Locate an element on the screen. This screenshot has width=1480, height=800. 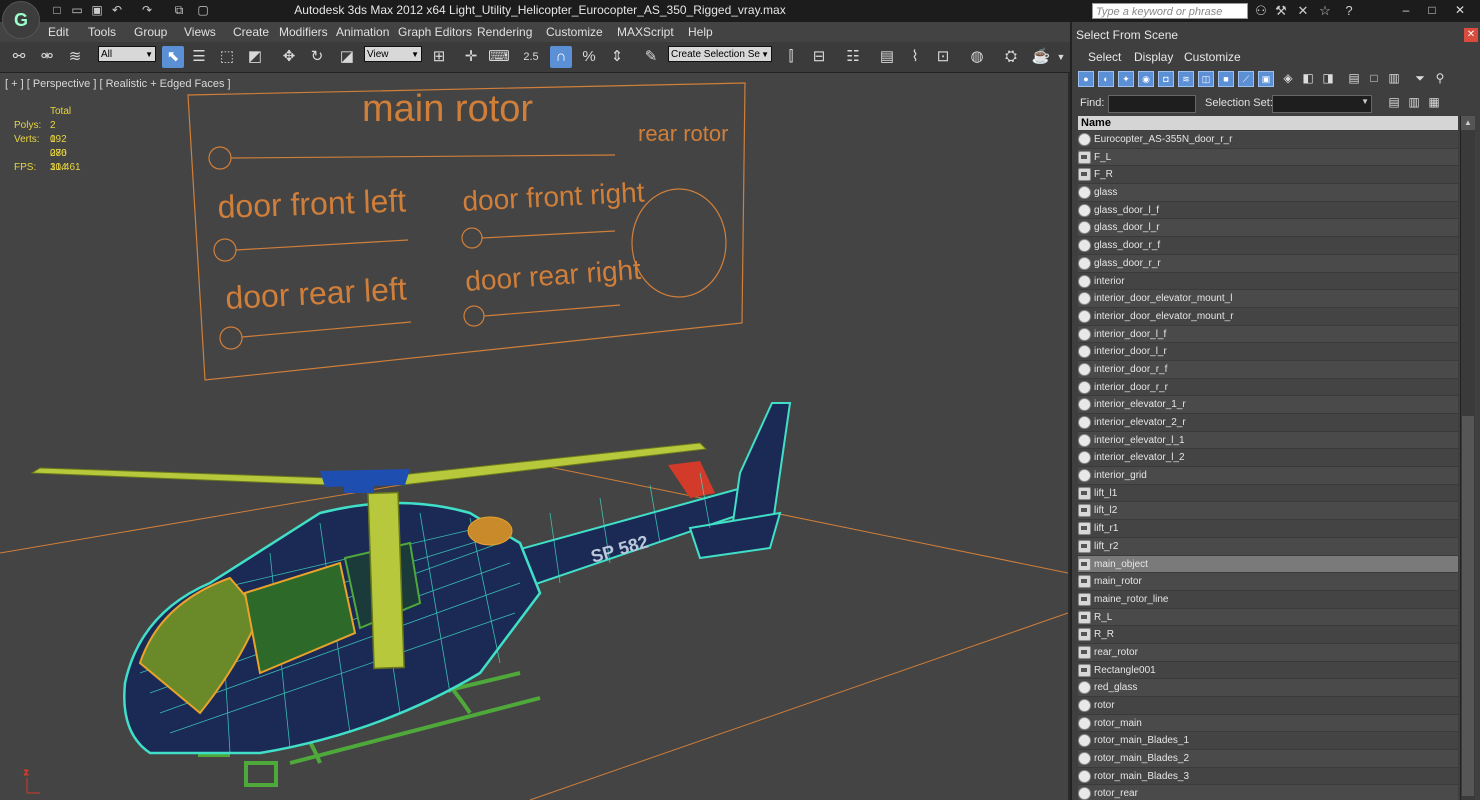
menu-customize: Customize is located at coordinates (574, 32).